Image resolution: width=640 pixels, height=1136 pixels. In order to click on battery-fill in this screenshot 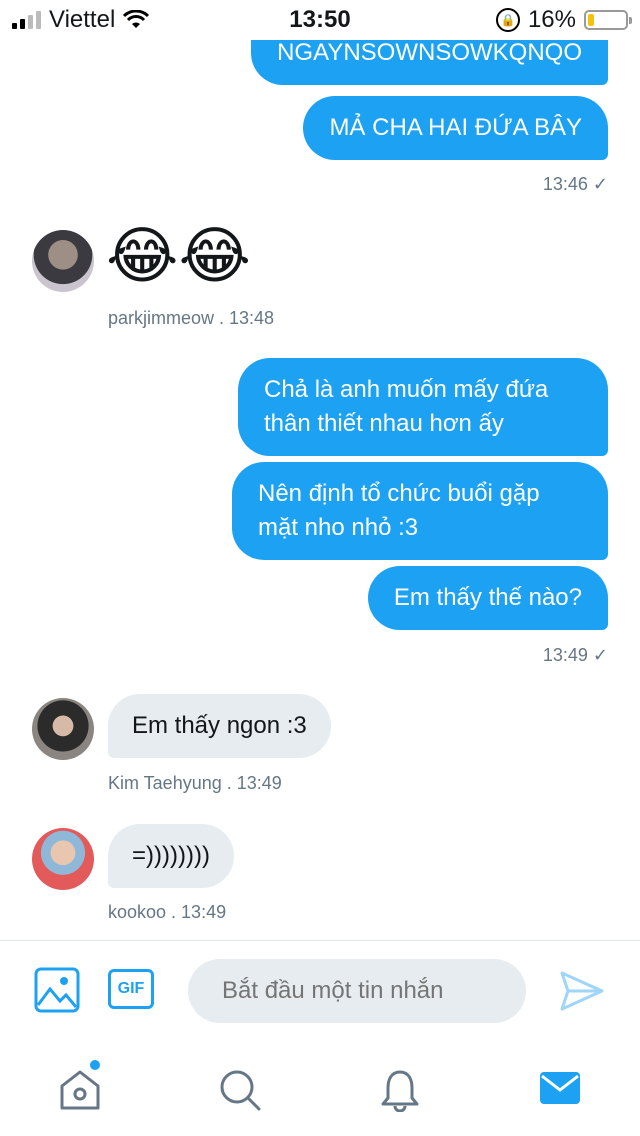, I will do `click(590, 20)`.